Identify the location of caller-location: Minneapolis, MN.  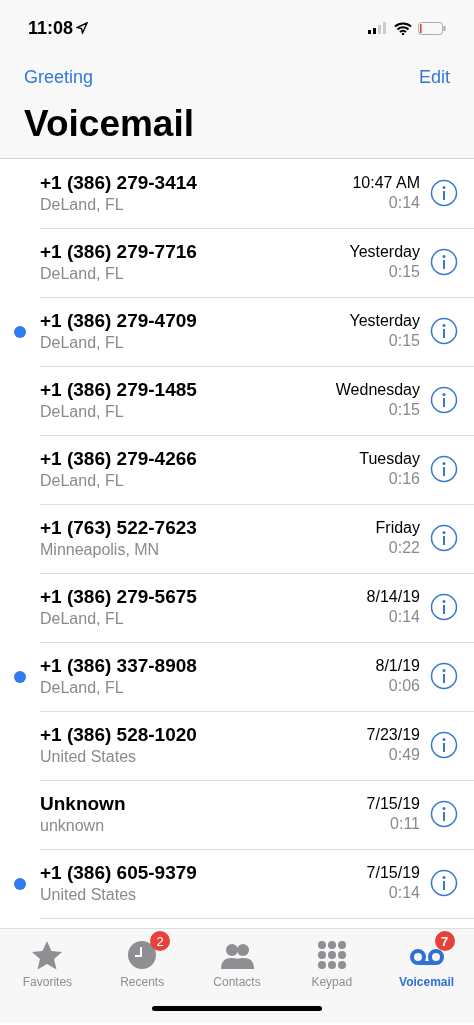
(100, 550).